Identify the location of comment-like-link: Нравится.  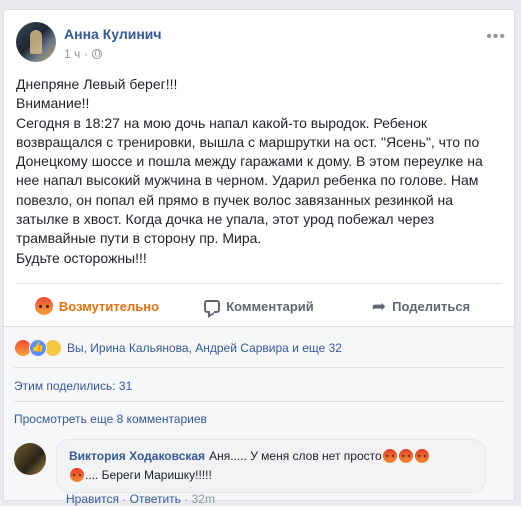
(92, 499).